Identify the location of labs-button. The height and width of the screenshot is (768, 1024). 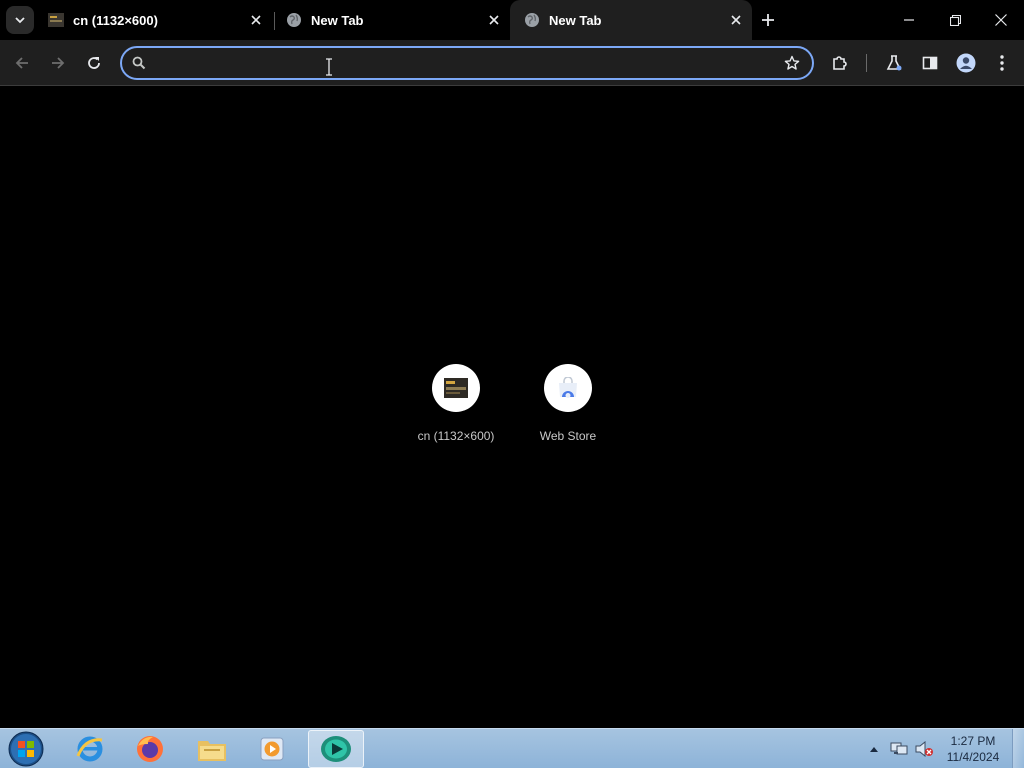
(894, 63).